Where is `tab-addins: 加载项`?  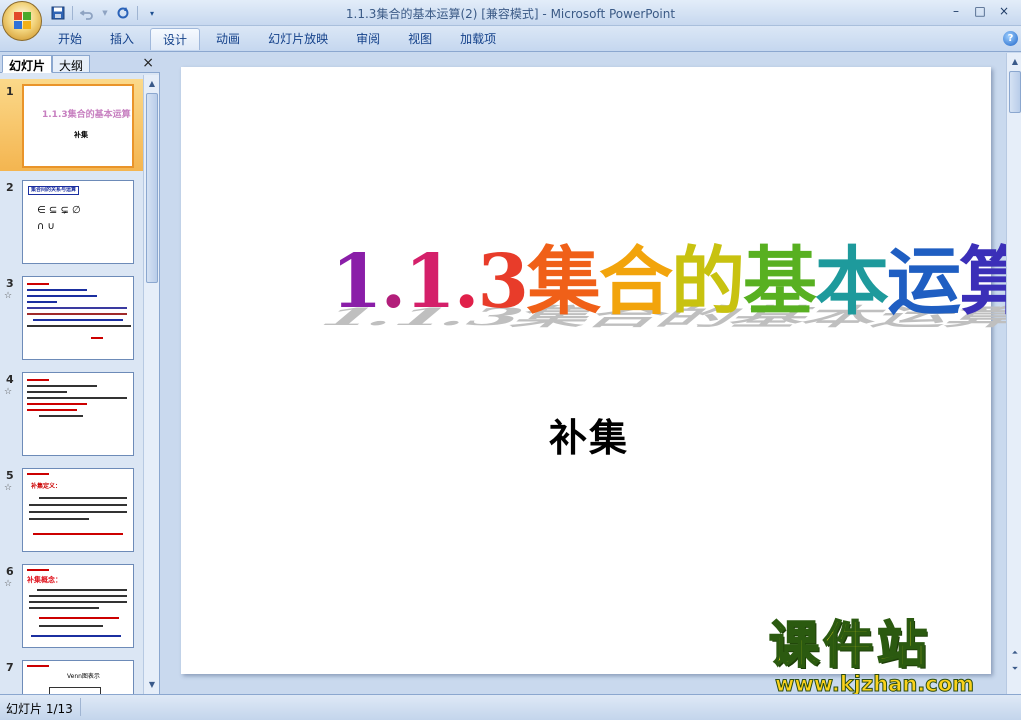 tab-addins: 加载项 is located at coordinates (478, 39).